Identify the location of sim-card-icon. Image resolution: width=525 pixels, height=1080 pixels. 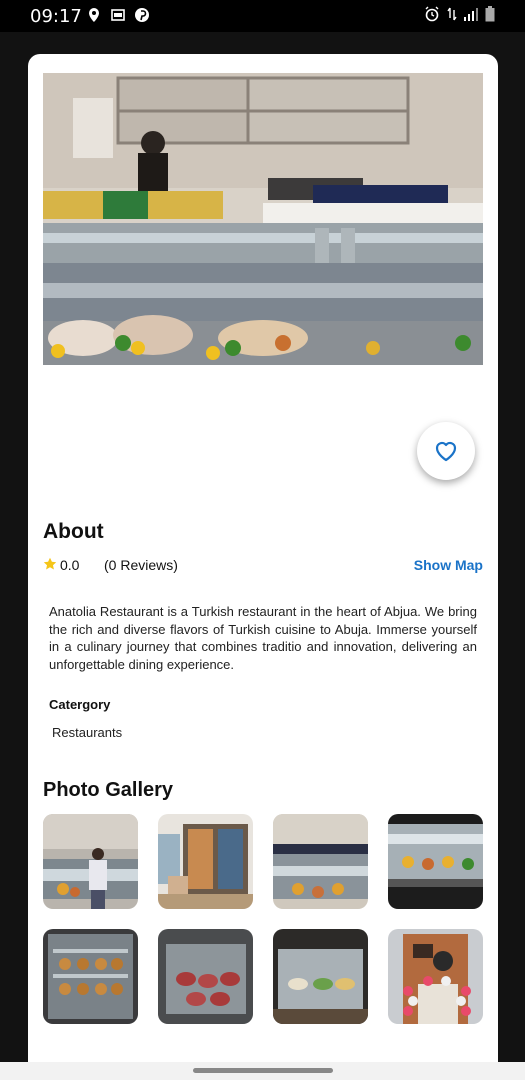
(118, 15).